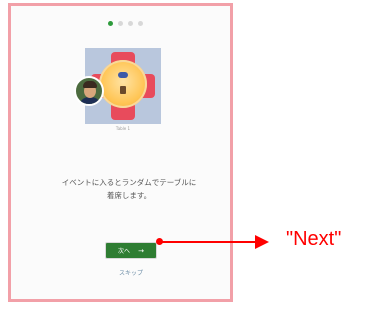 Image resolution: width=372 pixels, height=314 pixels. Describe the element at coordinates (208, 242) in the screenshot. I see `annotation-arrow-line` at that location.